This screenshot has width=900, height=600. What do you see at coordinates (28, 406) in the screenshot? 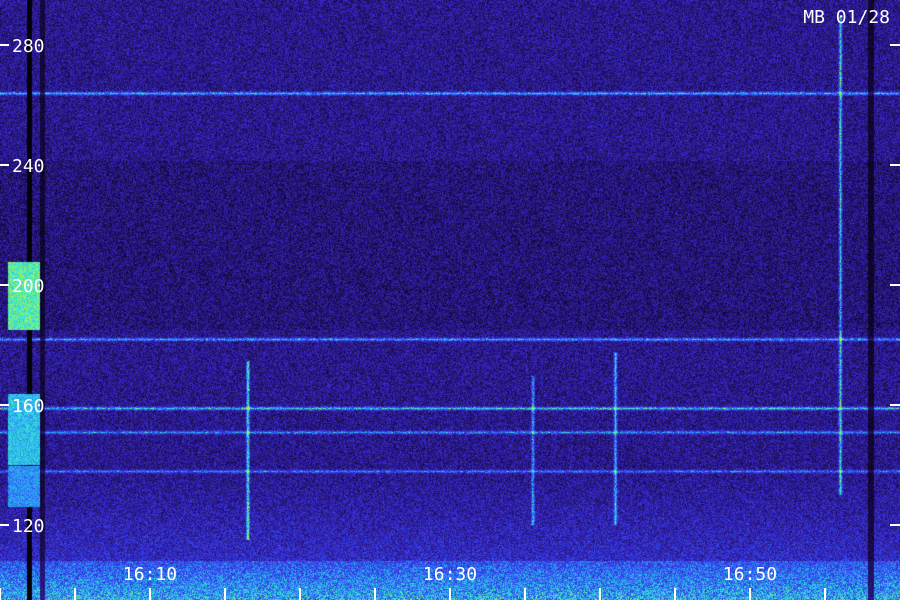
I see `y-tick-label: 160` at bounding box center [28, 406].